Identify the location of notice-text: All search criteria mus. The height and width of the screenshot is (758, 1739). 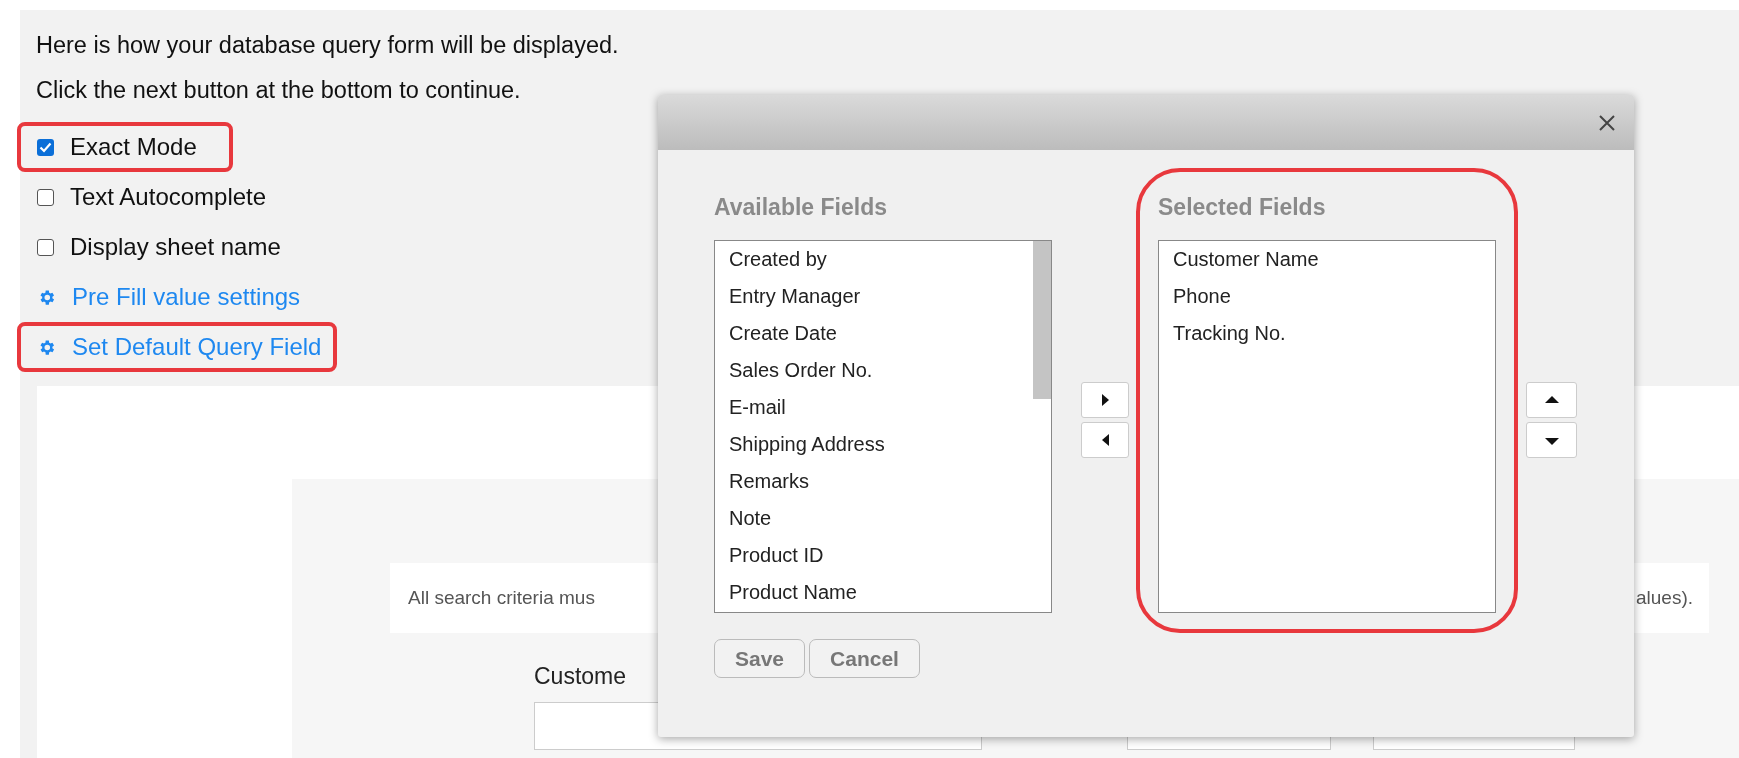
(501, 598).